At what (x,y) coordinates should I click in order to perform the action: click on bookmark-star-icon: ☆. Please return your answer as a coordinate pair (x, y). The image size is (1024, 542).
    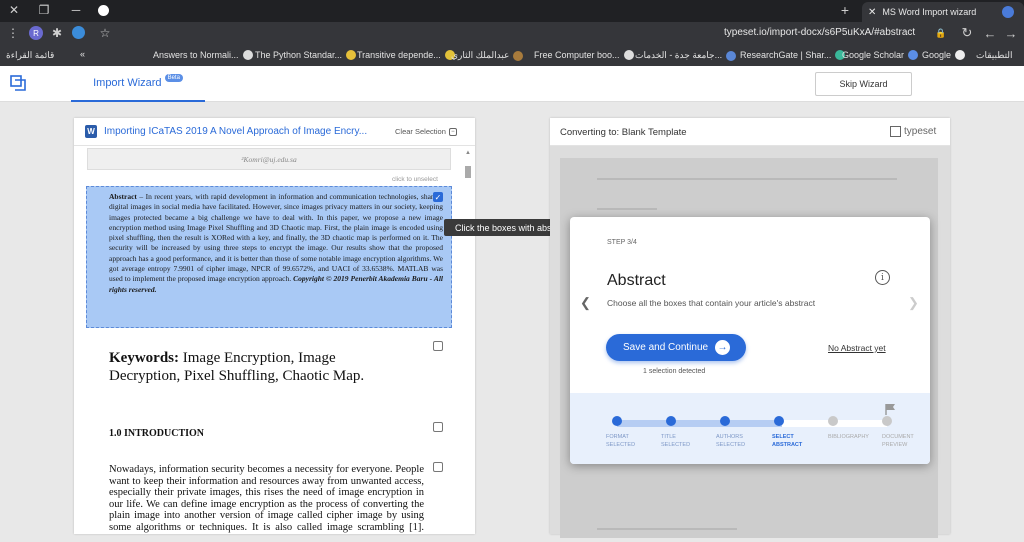
    Looking at the image, I should click on (105, 33).